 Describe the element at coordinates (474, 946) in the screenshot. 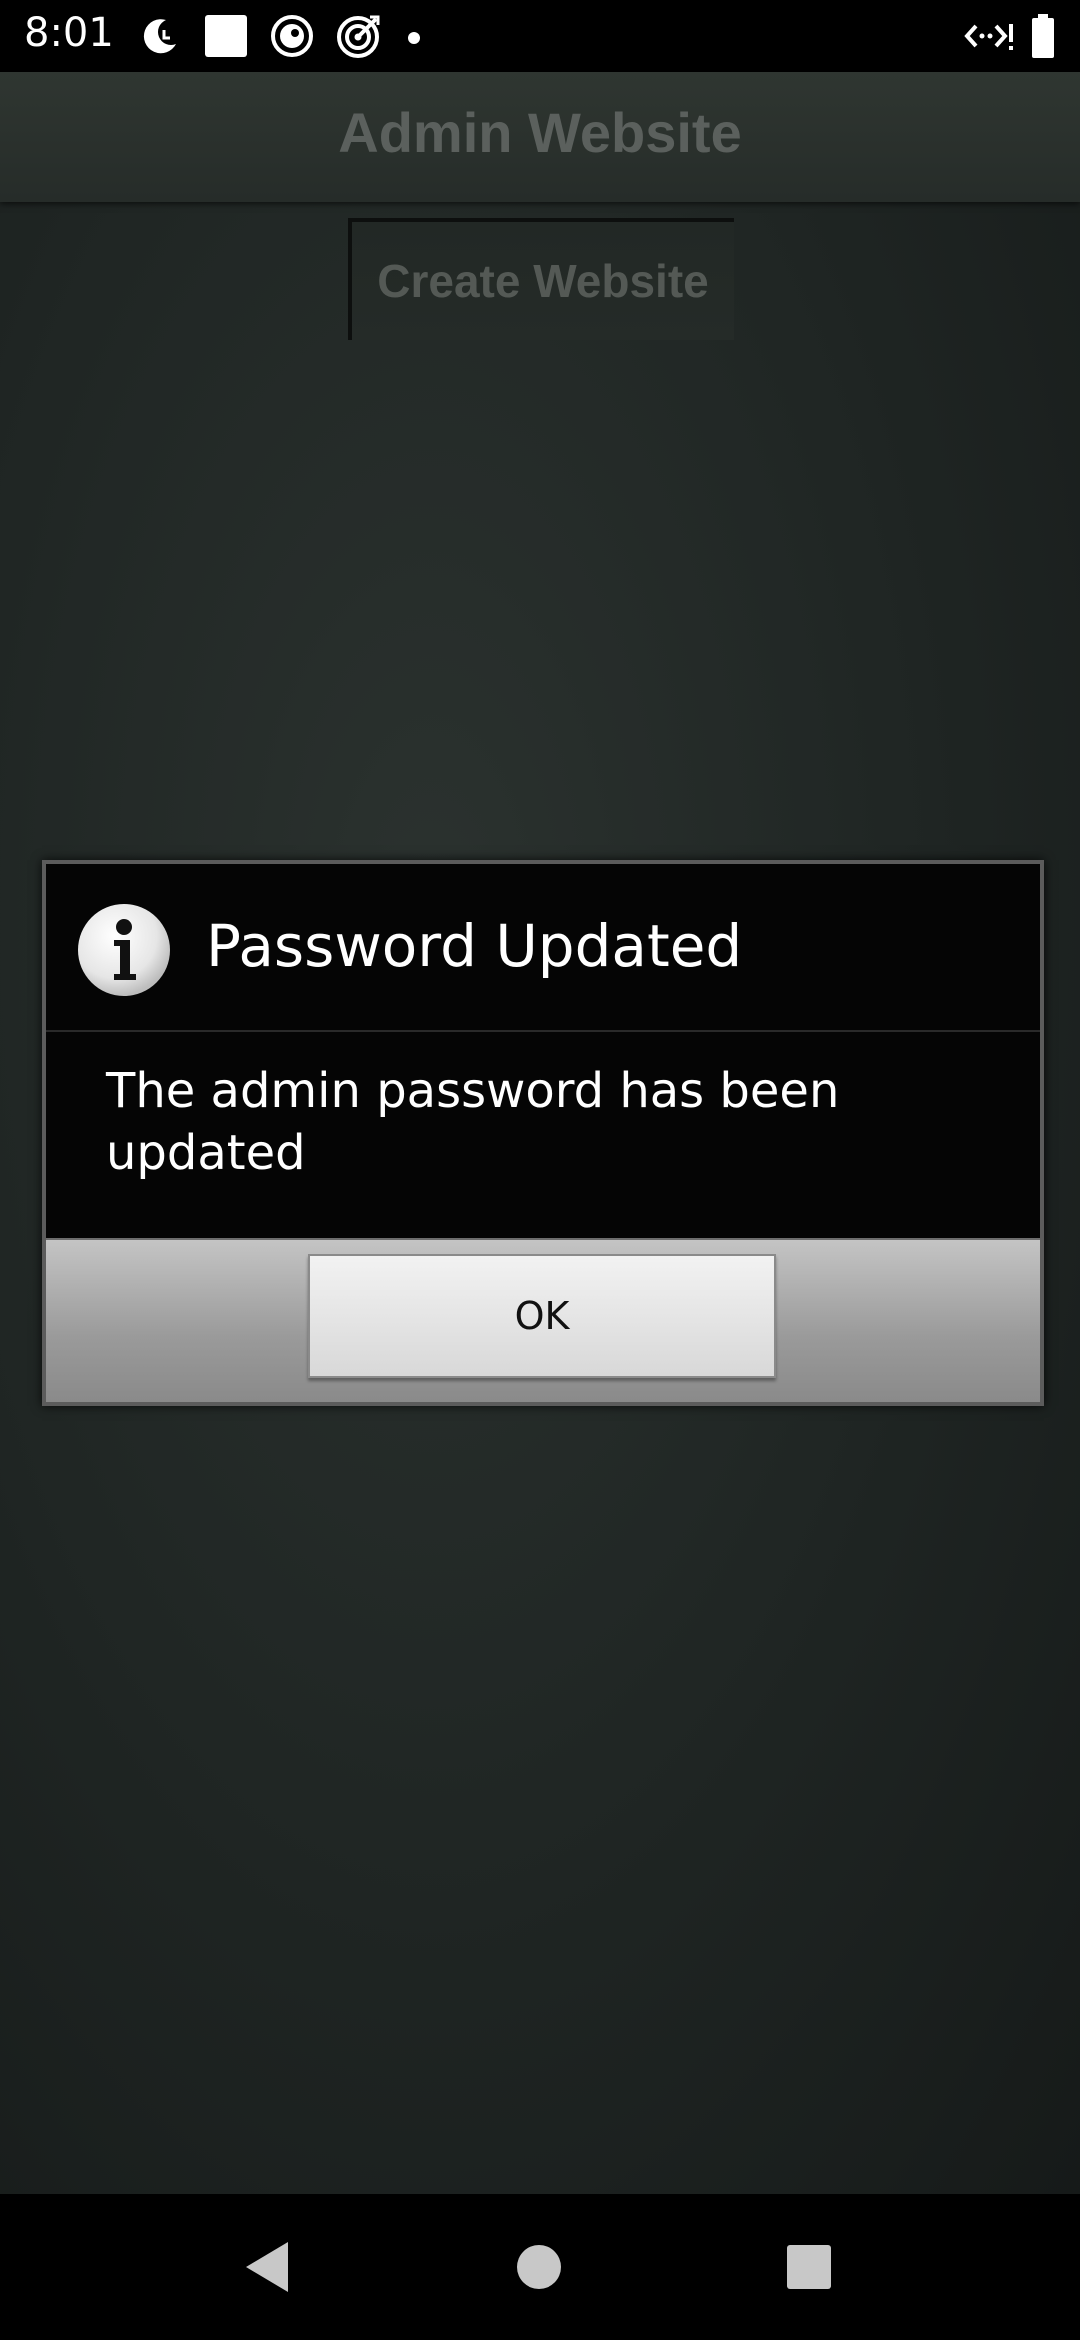

I see `dialog-title: Password Updated` at that location.